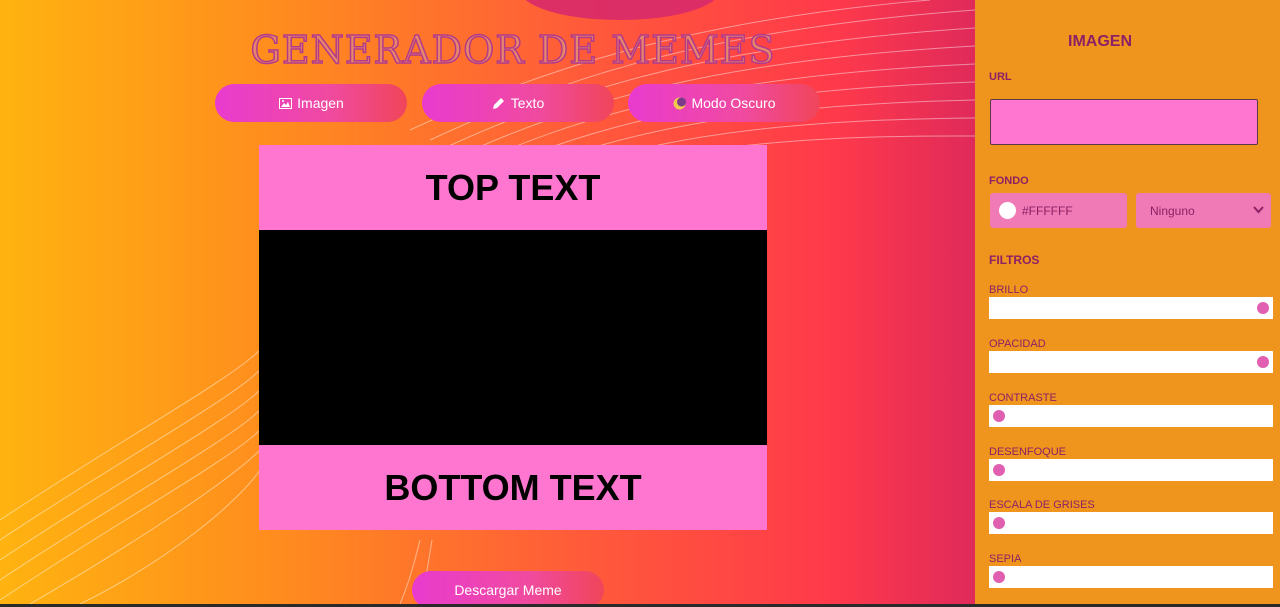  What do you see at coordinates (1014, 260) in the screenshot?
I see `filters-label: FILTROS` at bounding box center [1014, 260].